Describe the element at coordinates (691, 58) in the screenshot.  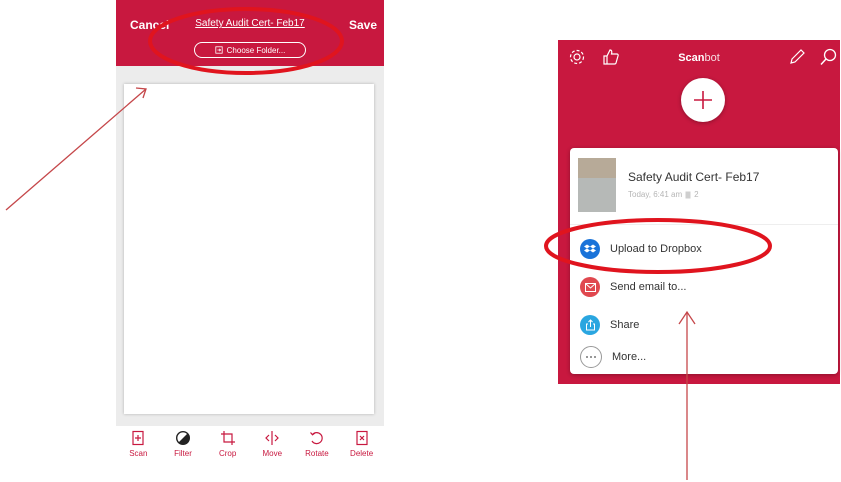
I see `app-title-bold: Scan` at that location.